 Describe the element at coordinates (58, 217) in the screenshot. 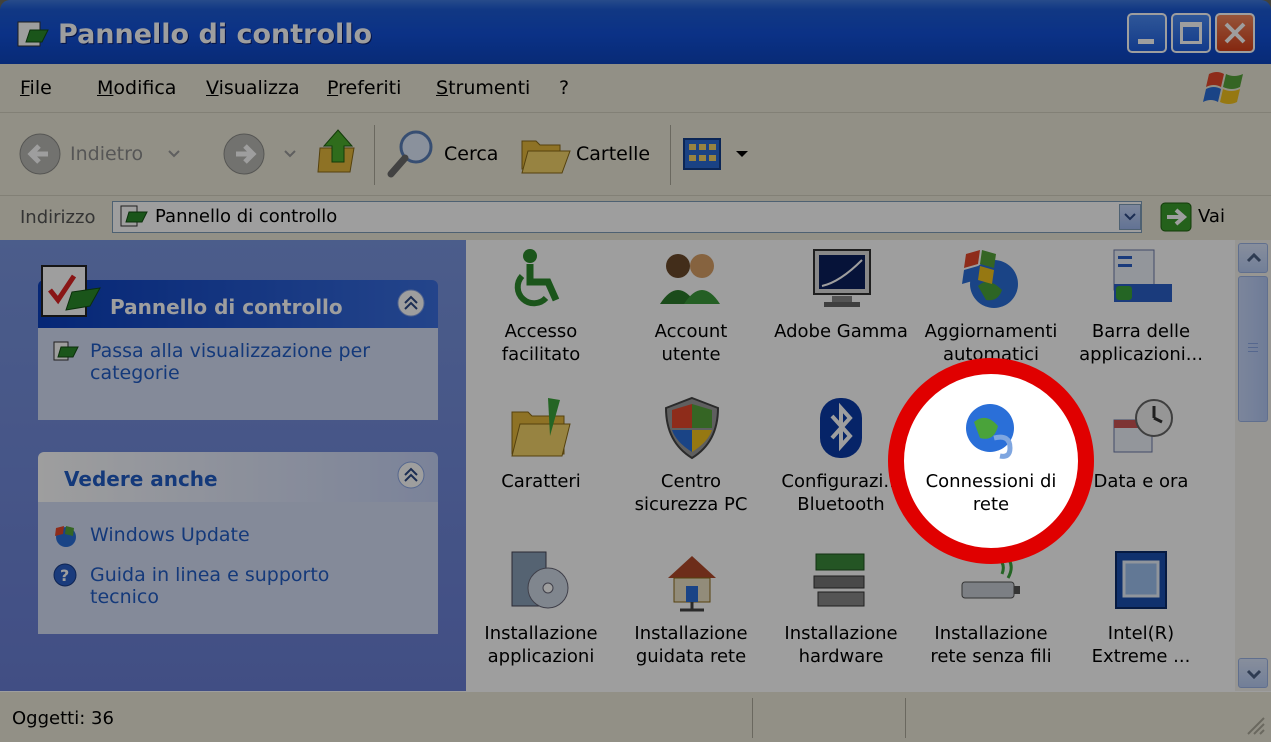

I see `address-label: Indirizzo` at that location.